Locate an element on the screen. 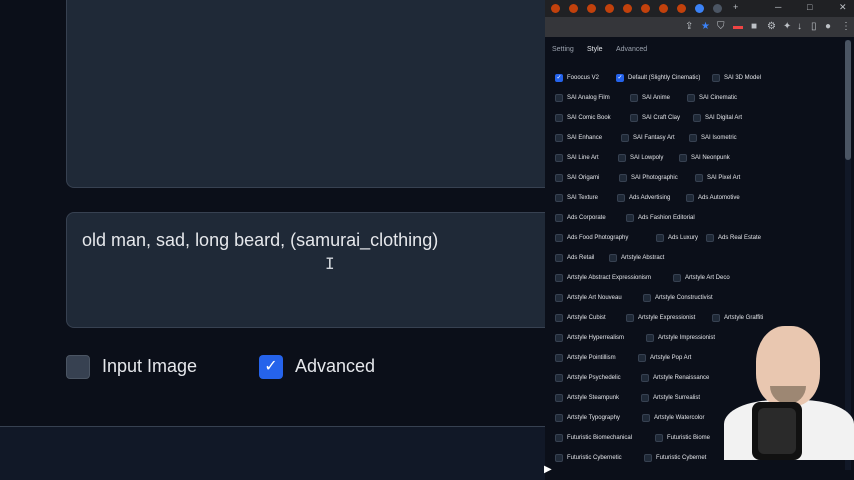  style-checkbox-item: SAI Craft Clay is located at coordinates (655, 118).